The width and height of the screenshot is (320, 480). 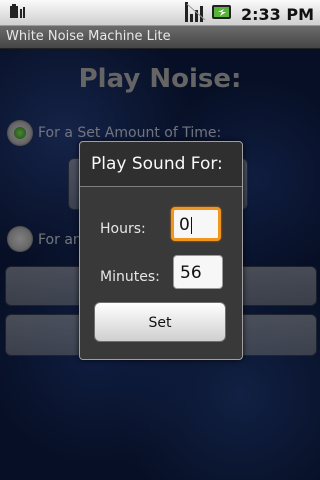 I want to click on hours-field: 0, so click(x=196, y=224).